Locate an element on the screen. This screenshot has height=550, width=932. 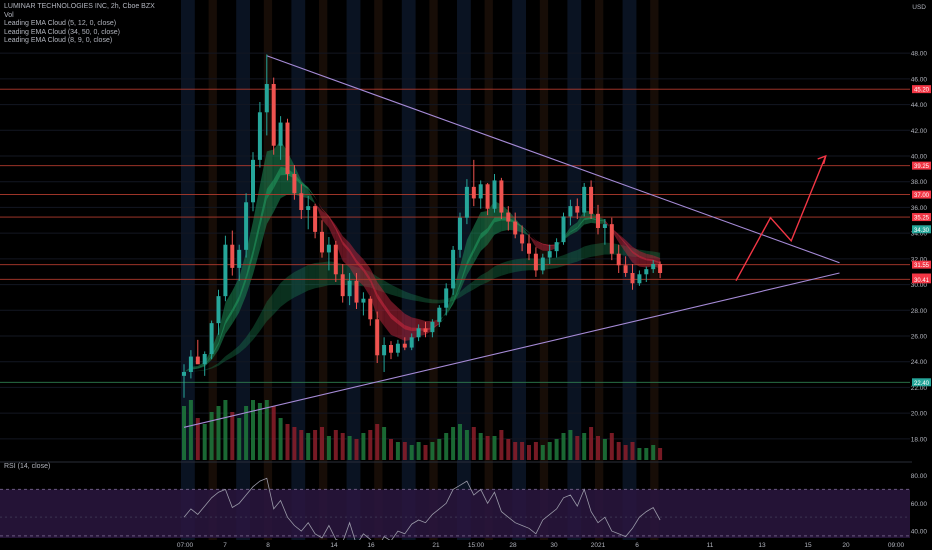
time-tick-label: 30 is located at coordinates (554, 545).